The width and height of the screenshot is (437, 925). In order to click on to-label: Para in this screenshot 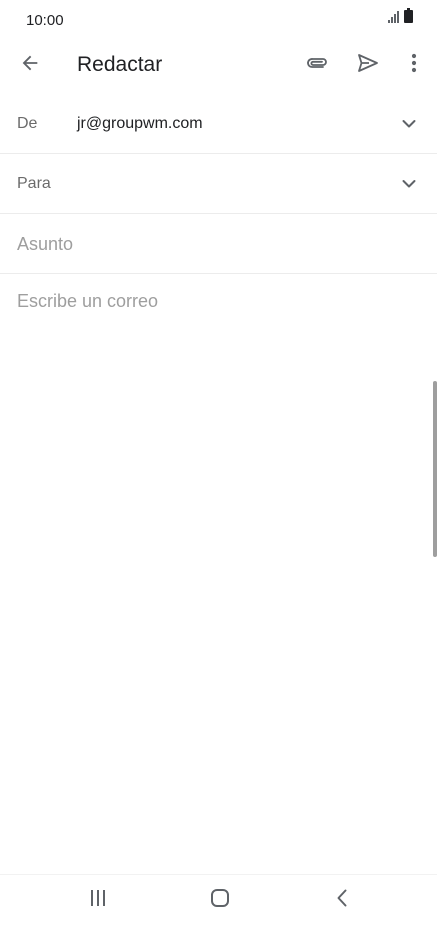, I will do `click(34, 183)`.